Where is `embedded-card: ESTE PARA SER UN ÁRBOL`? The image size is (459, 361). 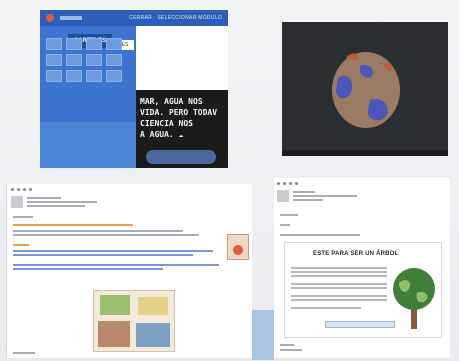 embedded-card: ESTE PARA SER UN ÁRBOL is located at coordinates (363, 290).